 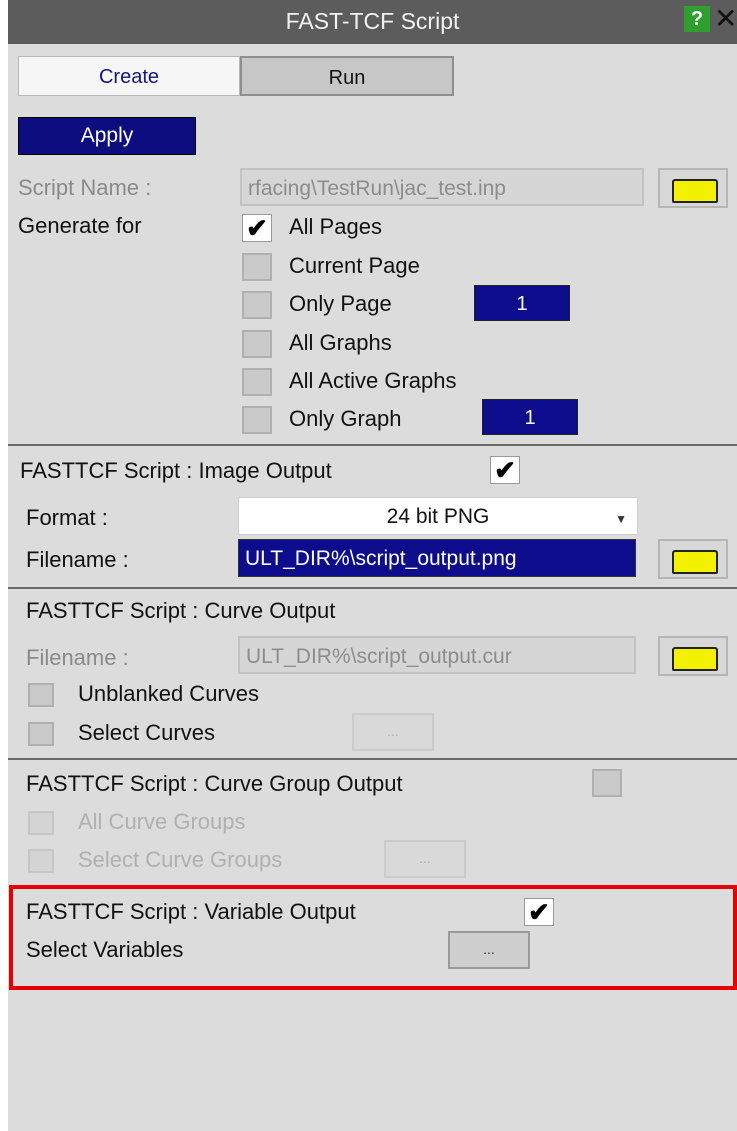 What do you see at coordinates (41, 861) in the screenshot?
I see `select-curve-groups-checkbox` at bounding box center [41, 861].